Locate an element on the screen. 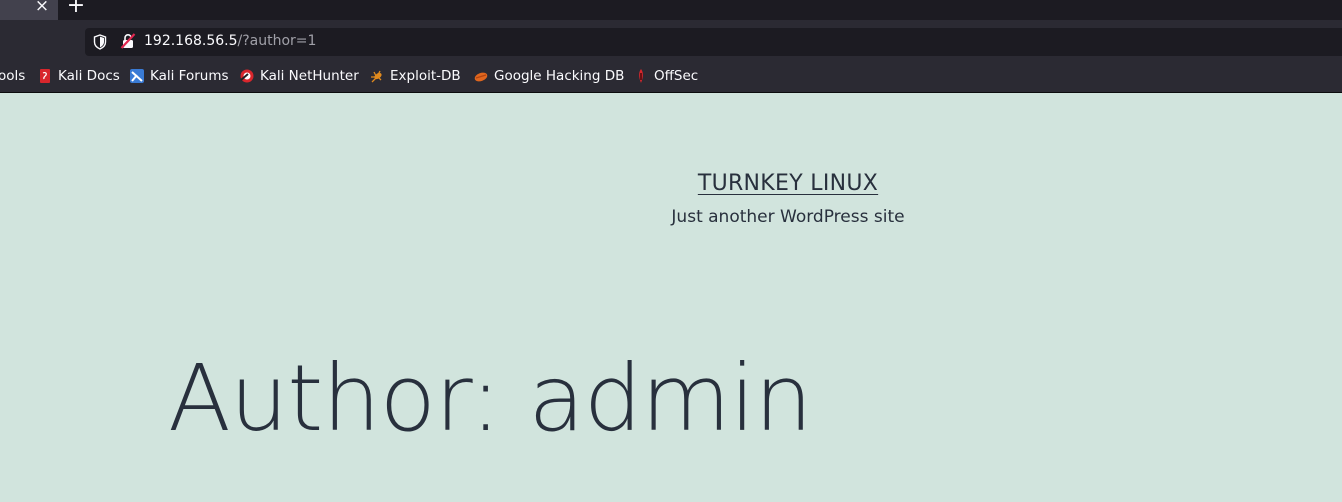  new-tab-button: + is located at coordinates (76, 9).